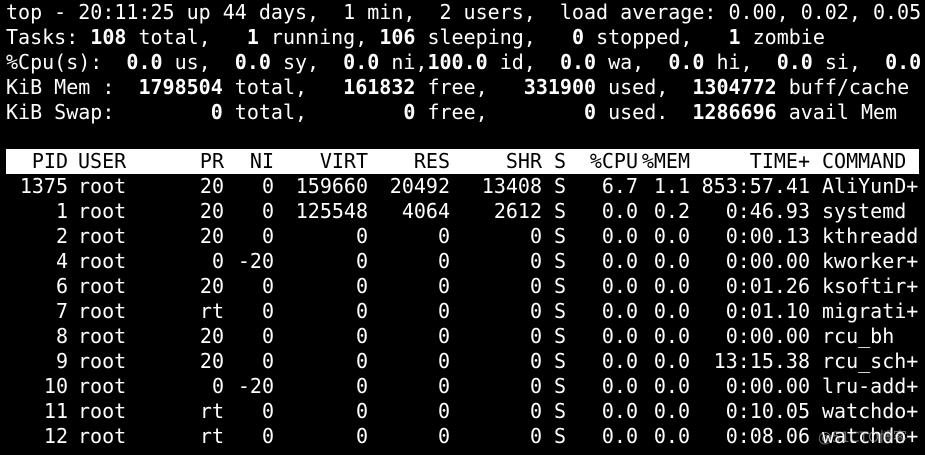 This screenshot has height=455, width=925. What do you see at coordinates (61, 261) in the screenshot?
I see `cell-pid: 4` at bounding box center [61, 261].